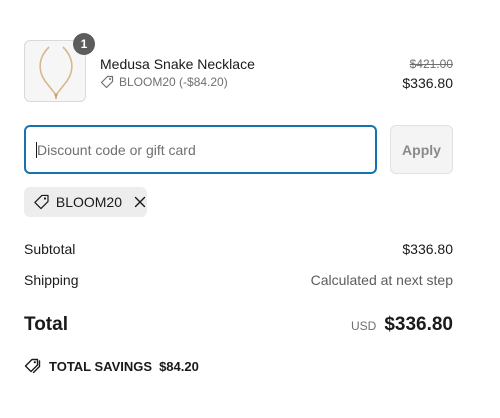  What do you see at coordinates (36, 150) in the screenshot?
I see `text-cursor` at bounding box center [36, 150].